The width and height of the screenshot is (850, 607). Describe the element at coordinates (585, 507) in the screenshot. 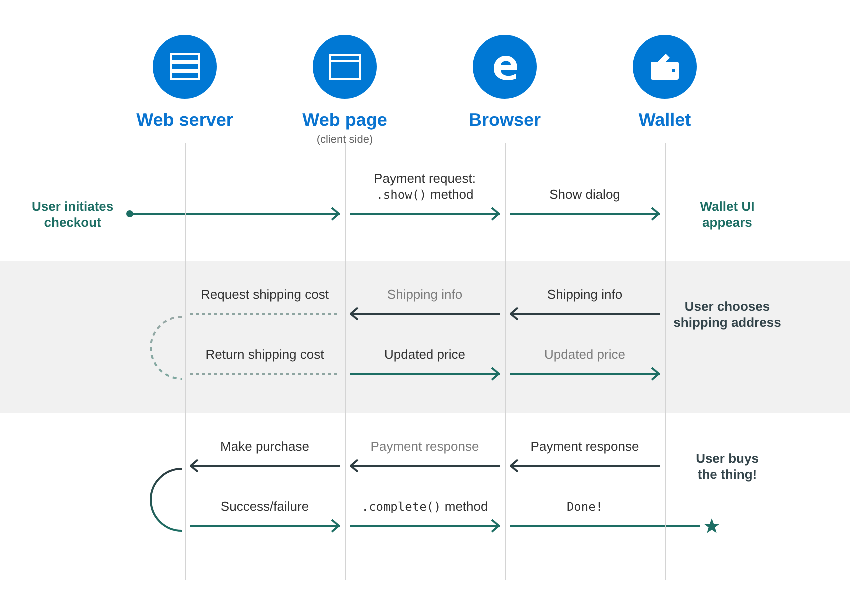

I see `message-label: Done!` at that location.